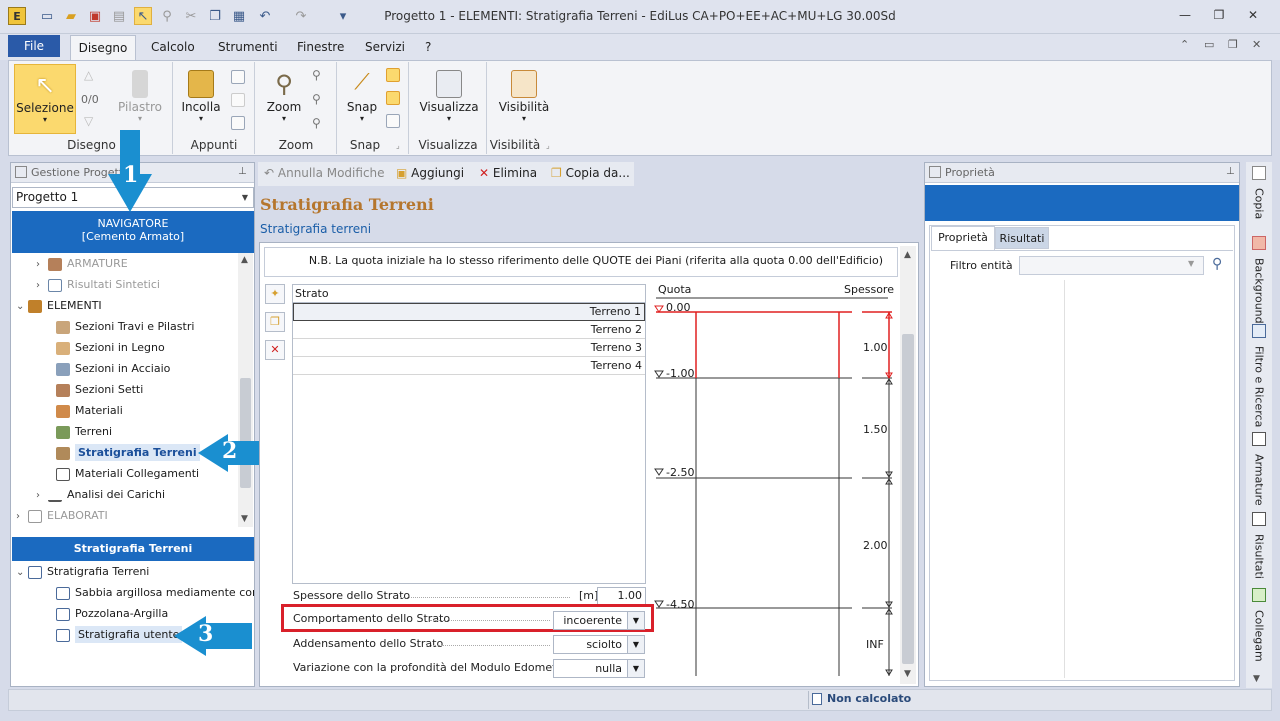  I want to click on tab-disegno: Disegno, so click(103, 48).